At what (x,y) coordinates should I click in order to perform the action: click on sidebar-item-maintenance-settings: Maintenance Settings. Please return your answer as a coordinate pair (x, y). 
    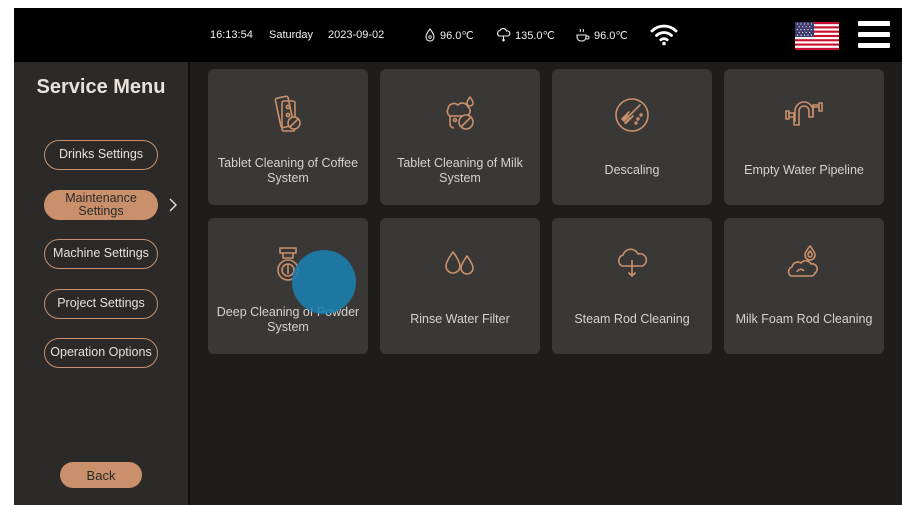
    Looking at the image, I should click on (101, 205).